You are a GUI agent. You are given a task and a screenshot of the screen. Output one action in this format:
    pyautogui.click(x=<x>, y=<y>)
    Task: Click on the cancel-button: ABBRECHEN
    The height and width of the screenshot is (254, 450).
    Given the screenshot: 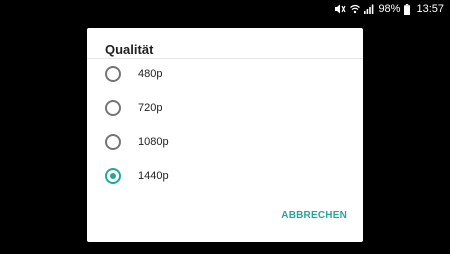 What is the action you would take?
    pyautogui.click(x=314, y=215)
    